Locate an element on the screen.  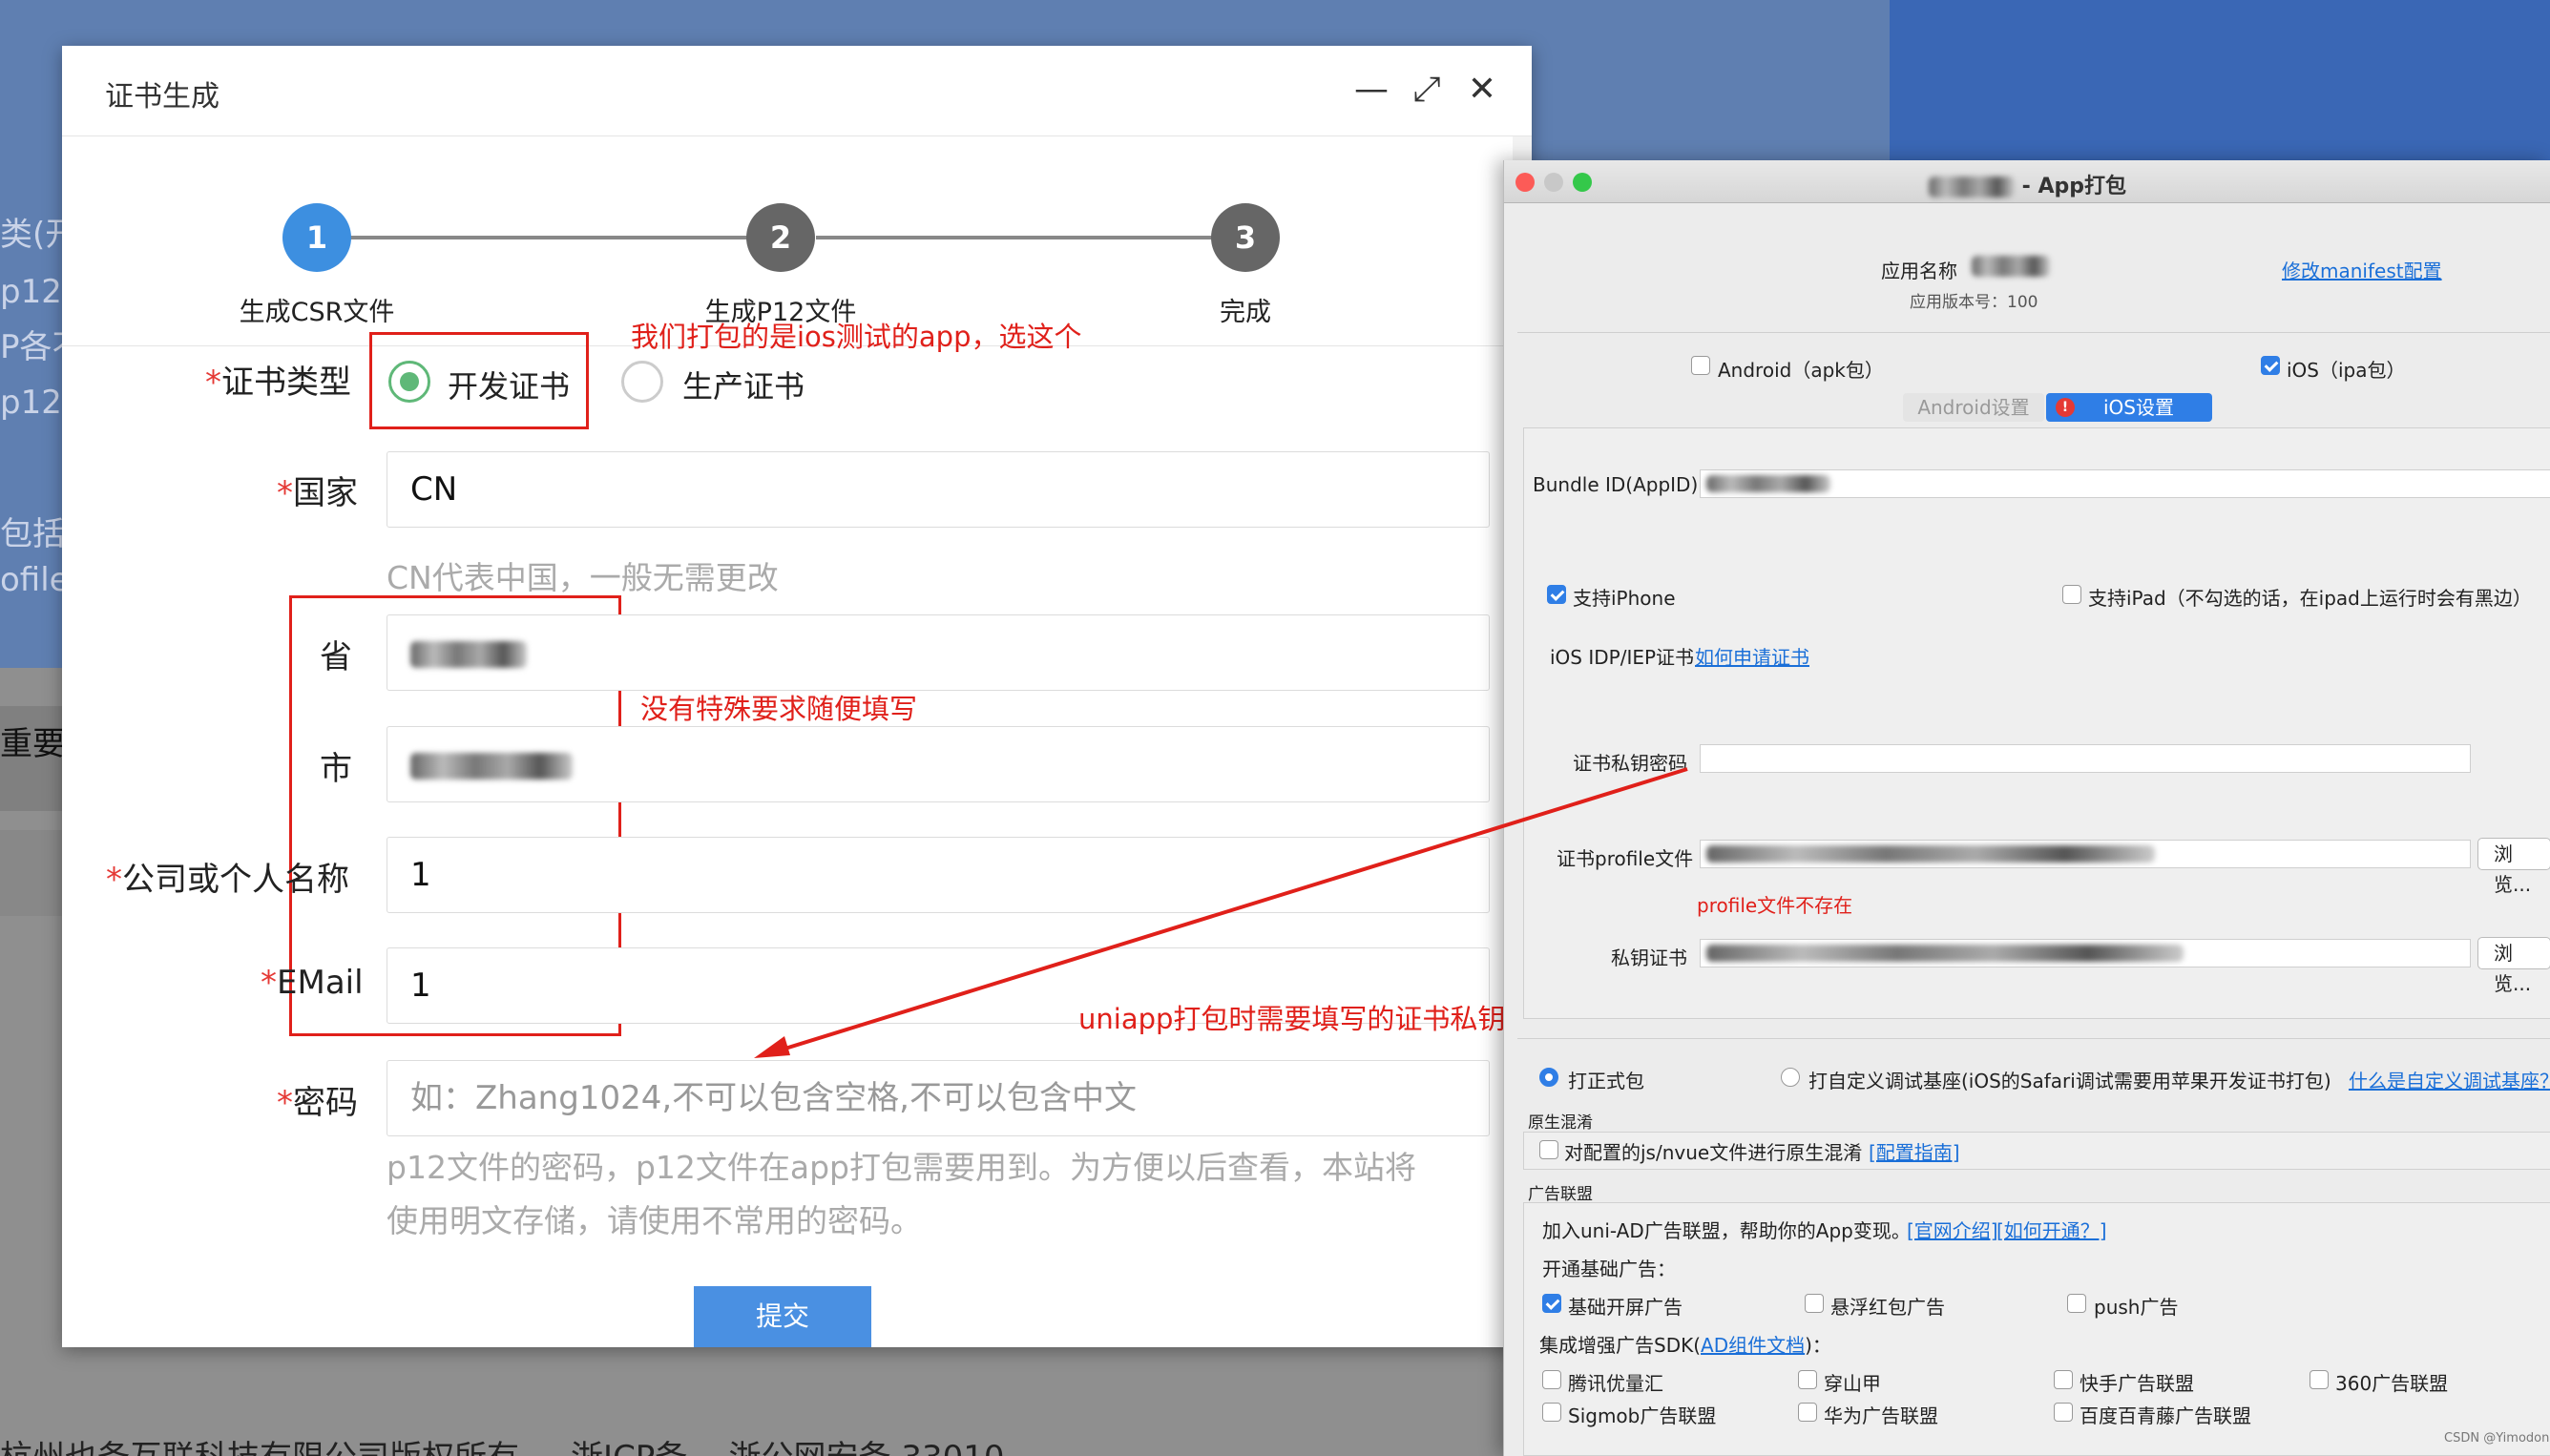
native-obfuscation-checkbox is located at coordinates (1548, 1149).